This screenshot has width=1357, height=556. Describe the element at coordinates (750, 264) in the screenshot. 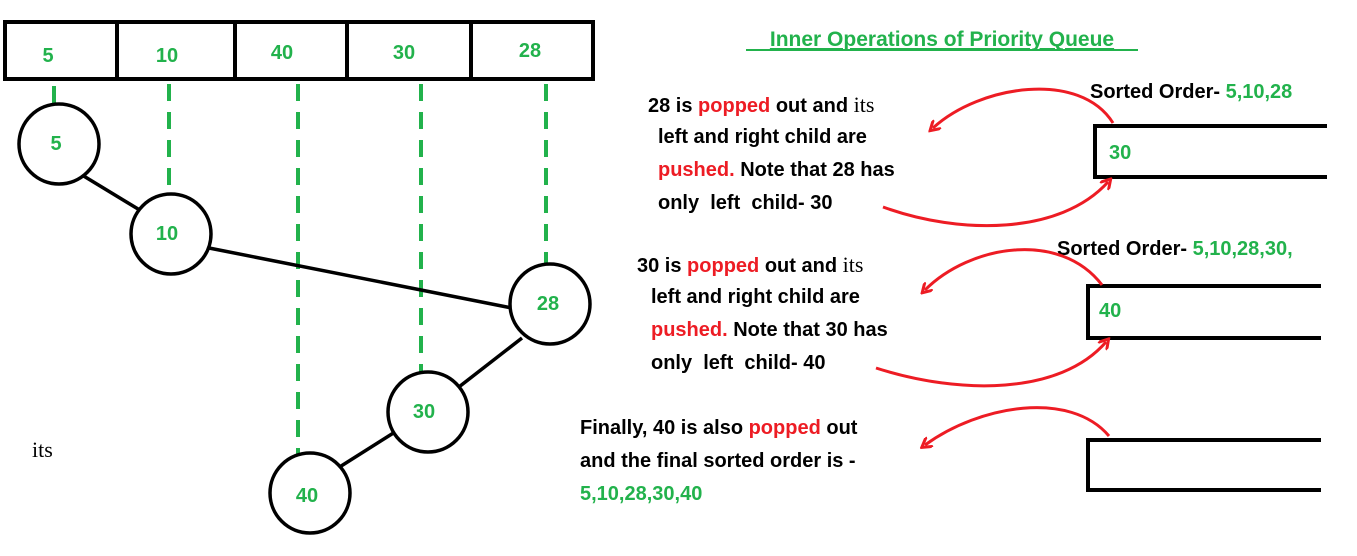

I see `svg-text: 30 is popped out and its` at that location.